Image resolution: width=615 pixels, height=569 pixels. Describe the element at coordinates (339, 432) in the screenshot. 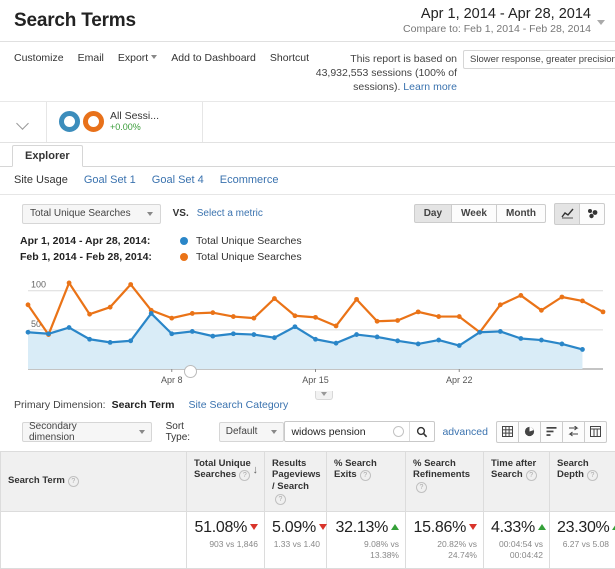

I see `search-input` at that location.